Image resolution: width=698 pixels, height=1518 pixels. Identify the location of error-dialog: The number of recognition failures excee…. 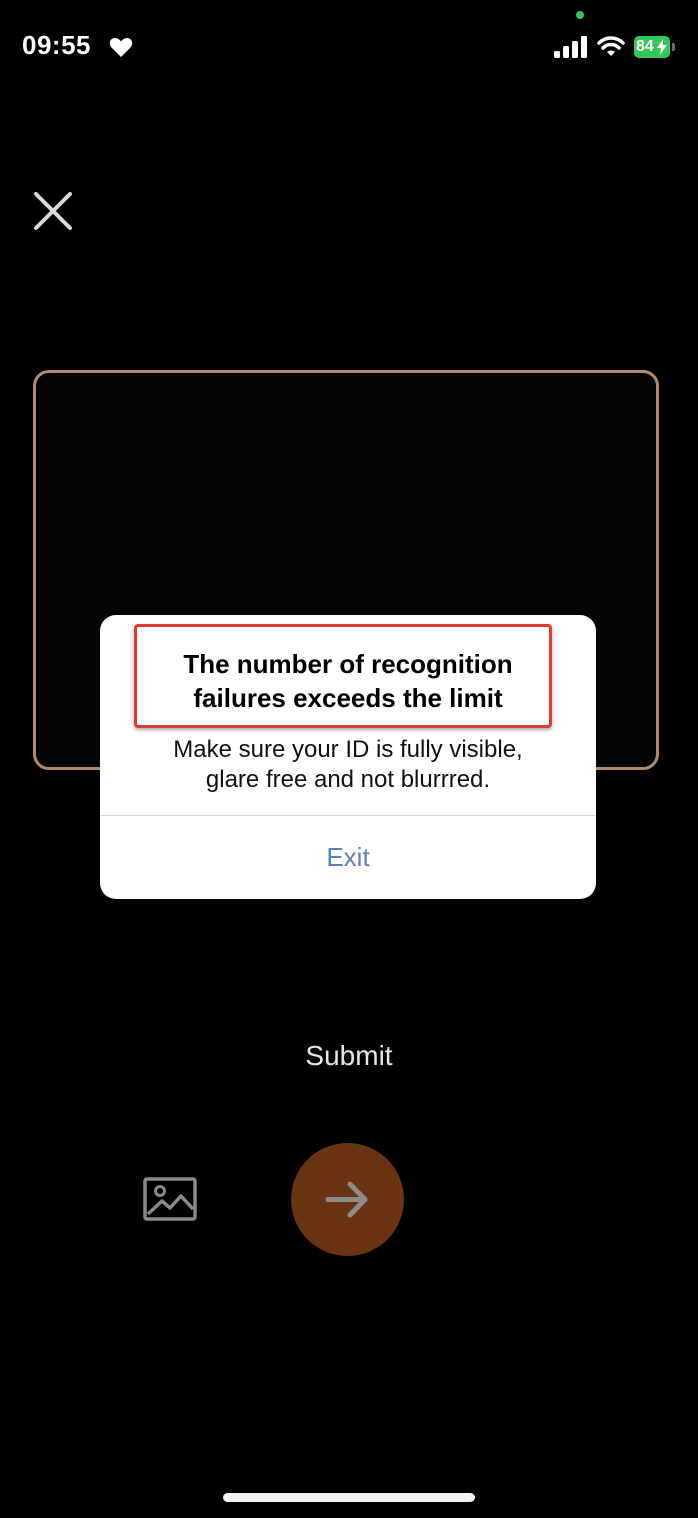
(348, 757).